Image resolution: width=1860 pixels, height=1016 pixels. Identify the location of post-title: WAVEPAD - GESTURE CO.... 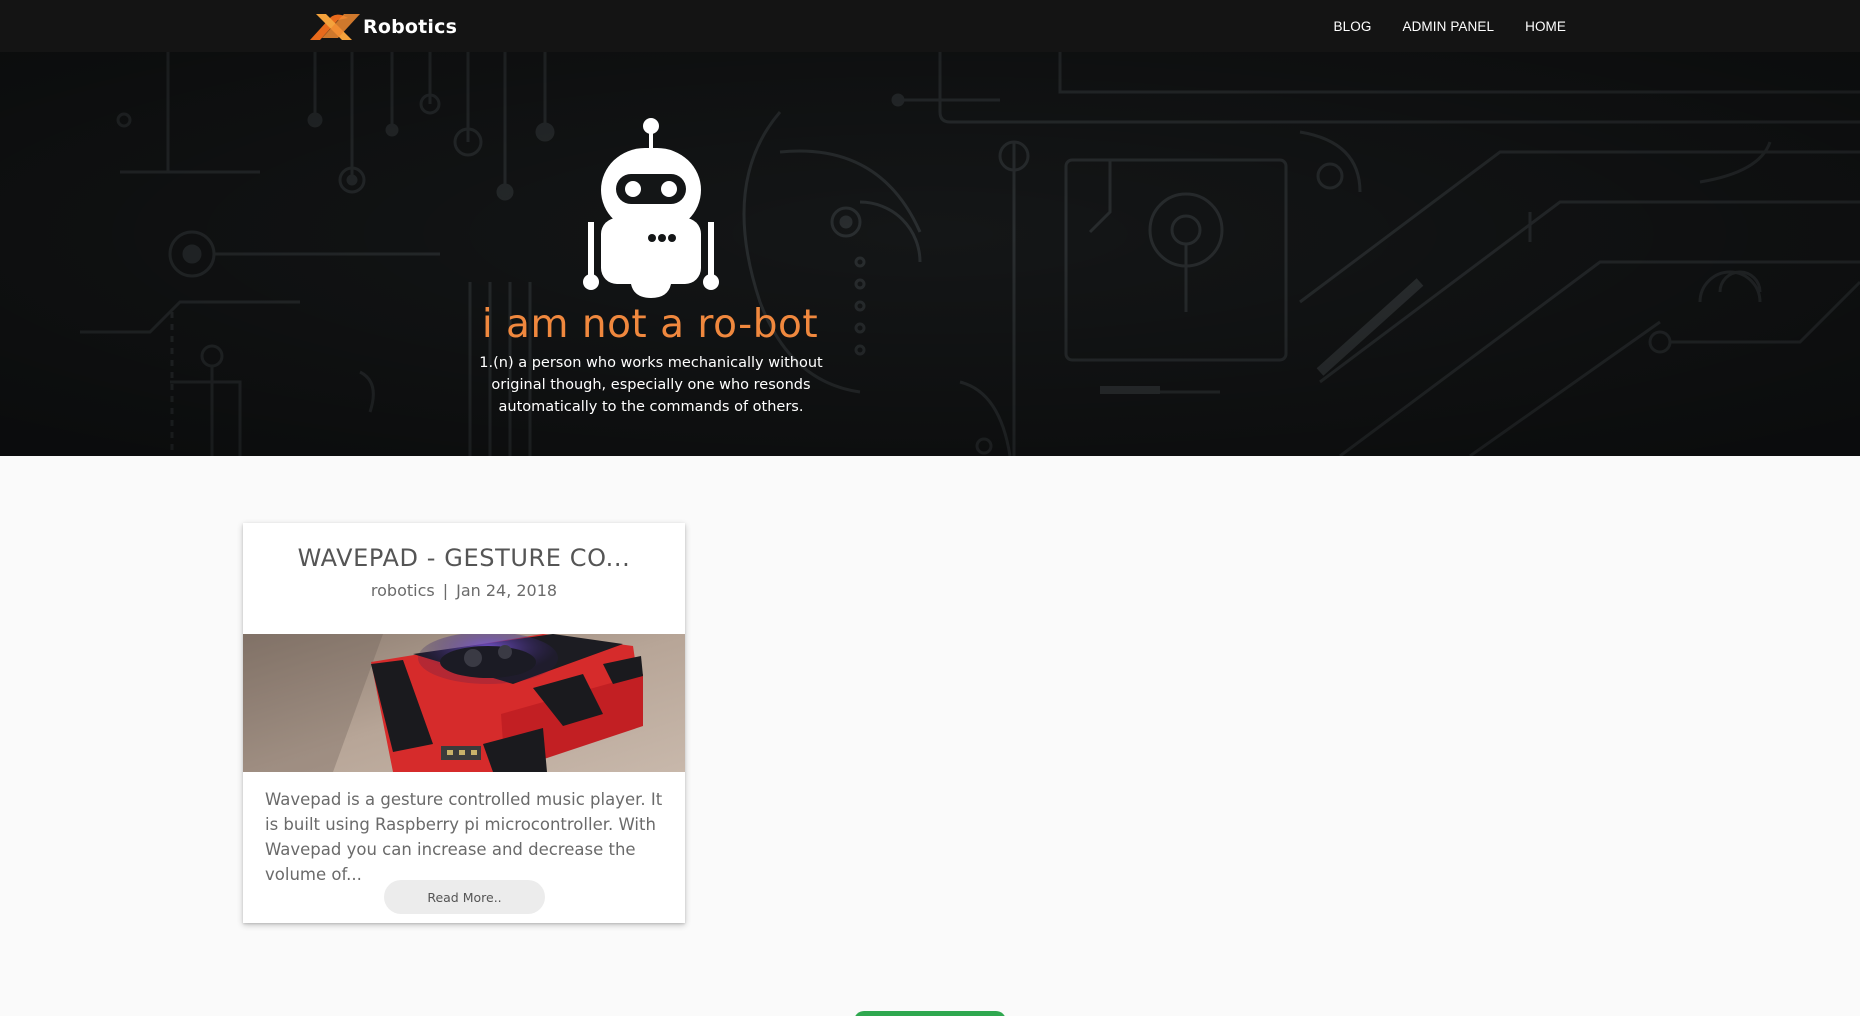
(464, 558).